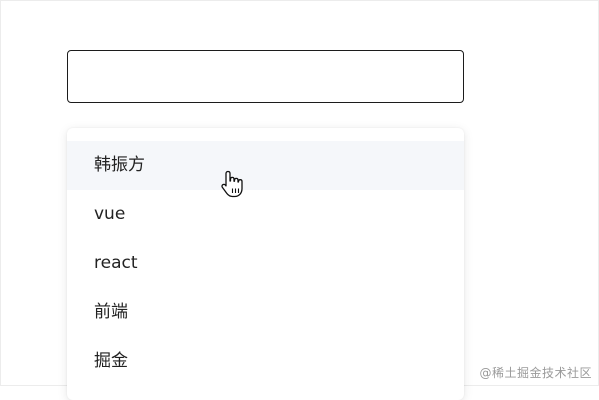  What do you see at coordinates (535, 373) in the screenshot?
I see `watermark-text: @稀土掘金技术社区` at bounding box center [535, 373].